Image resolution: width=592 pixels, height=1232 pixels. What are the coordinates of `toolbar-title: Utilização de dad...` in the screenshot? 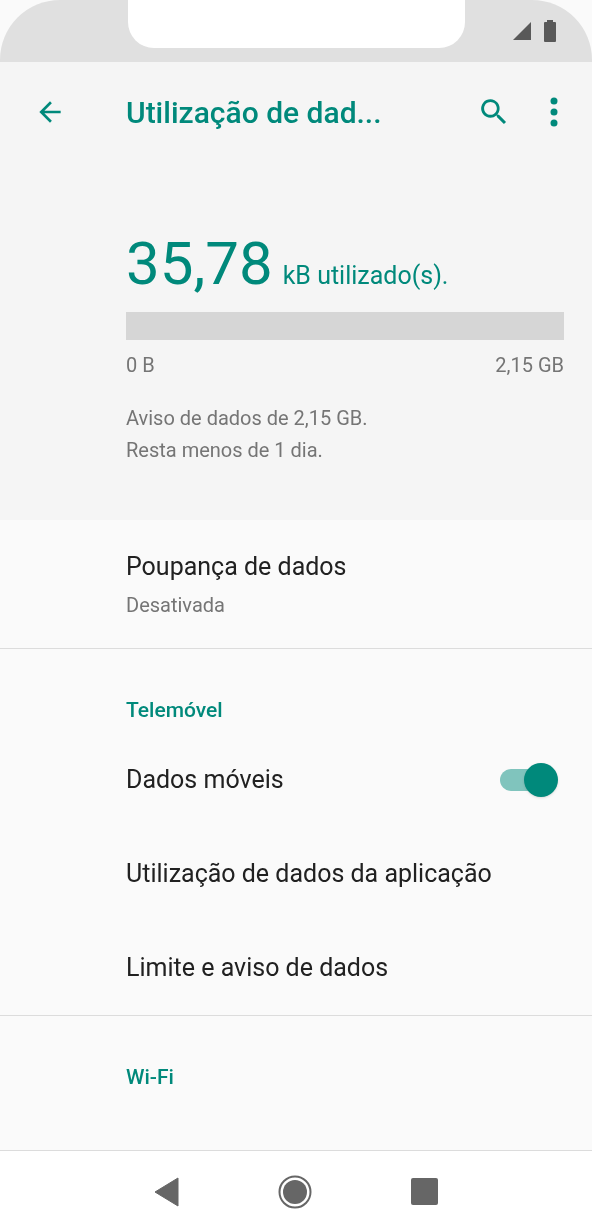 It's located at (254, 112).